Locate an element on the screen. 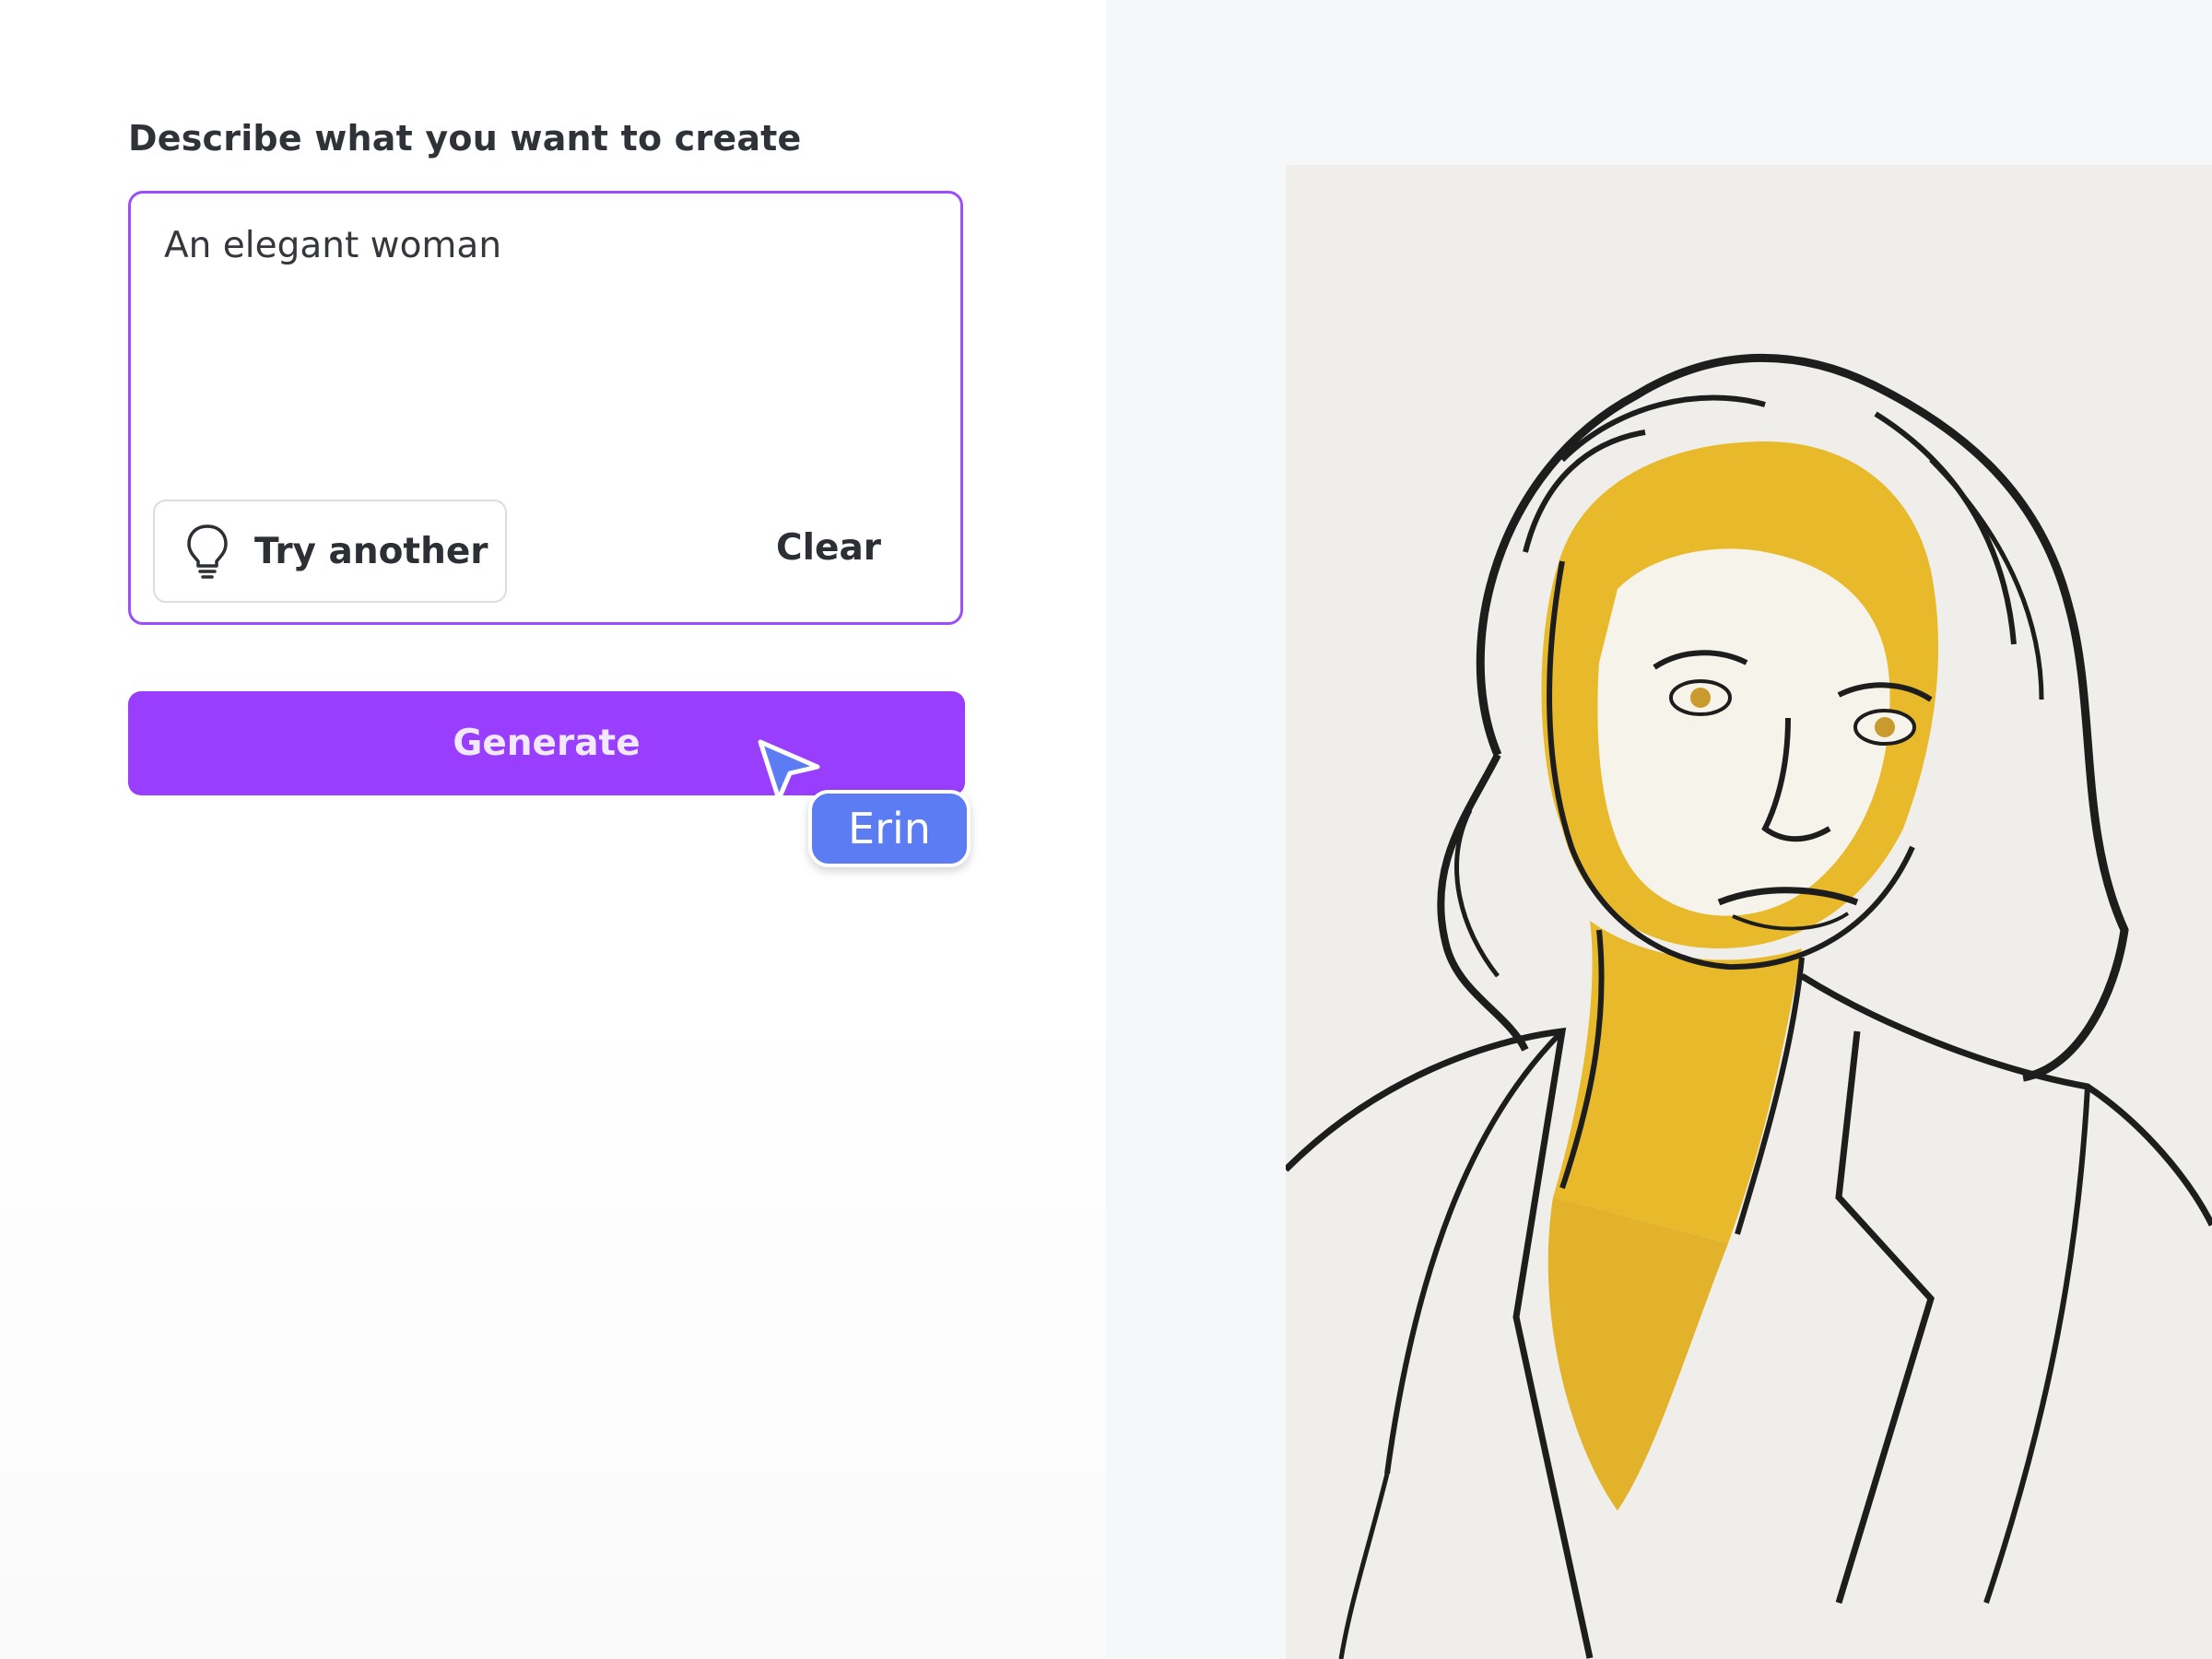 The image size is (2212, 1659). prompt-label: Describe what you want to create is located at coordinates (465, 138).